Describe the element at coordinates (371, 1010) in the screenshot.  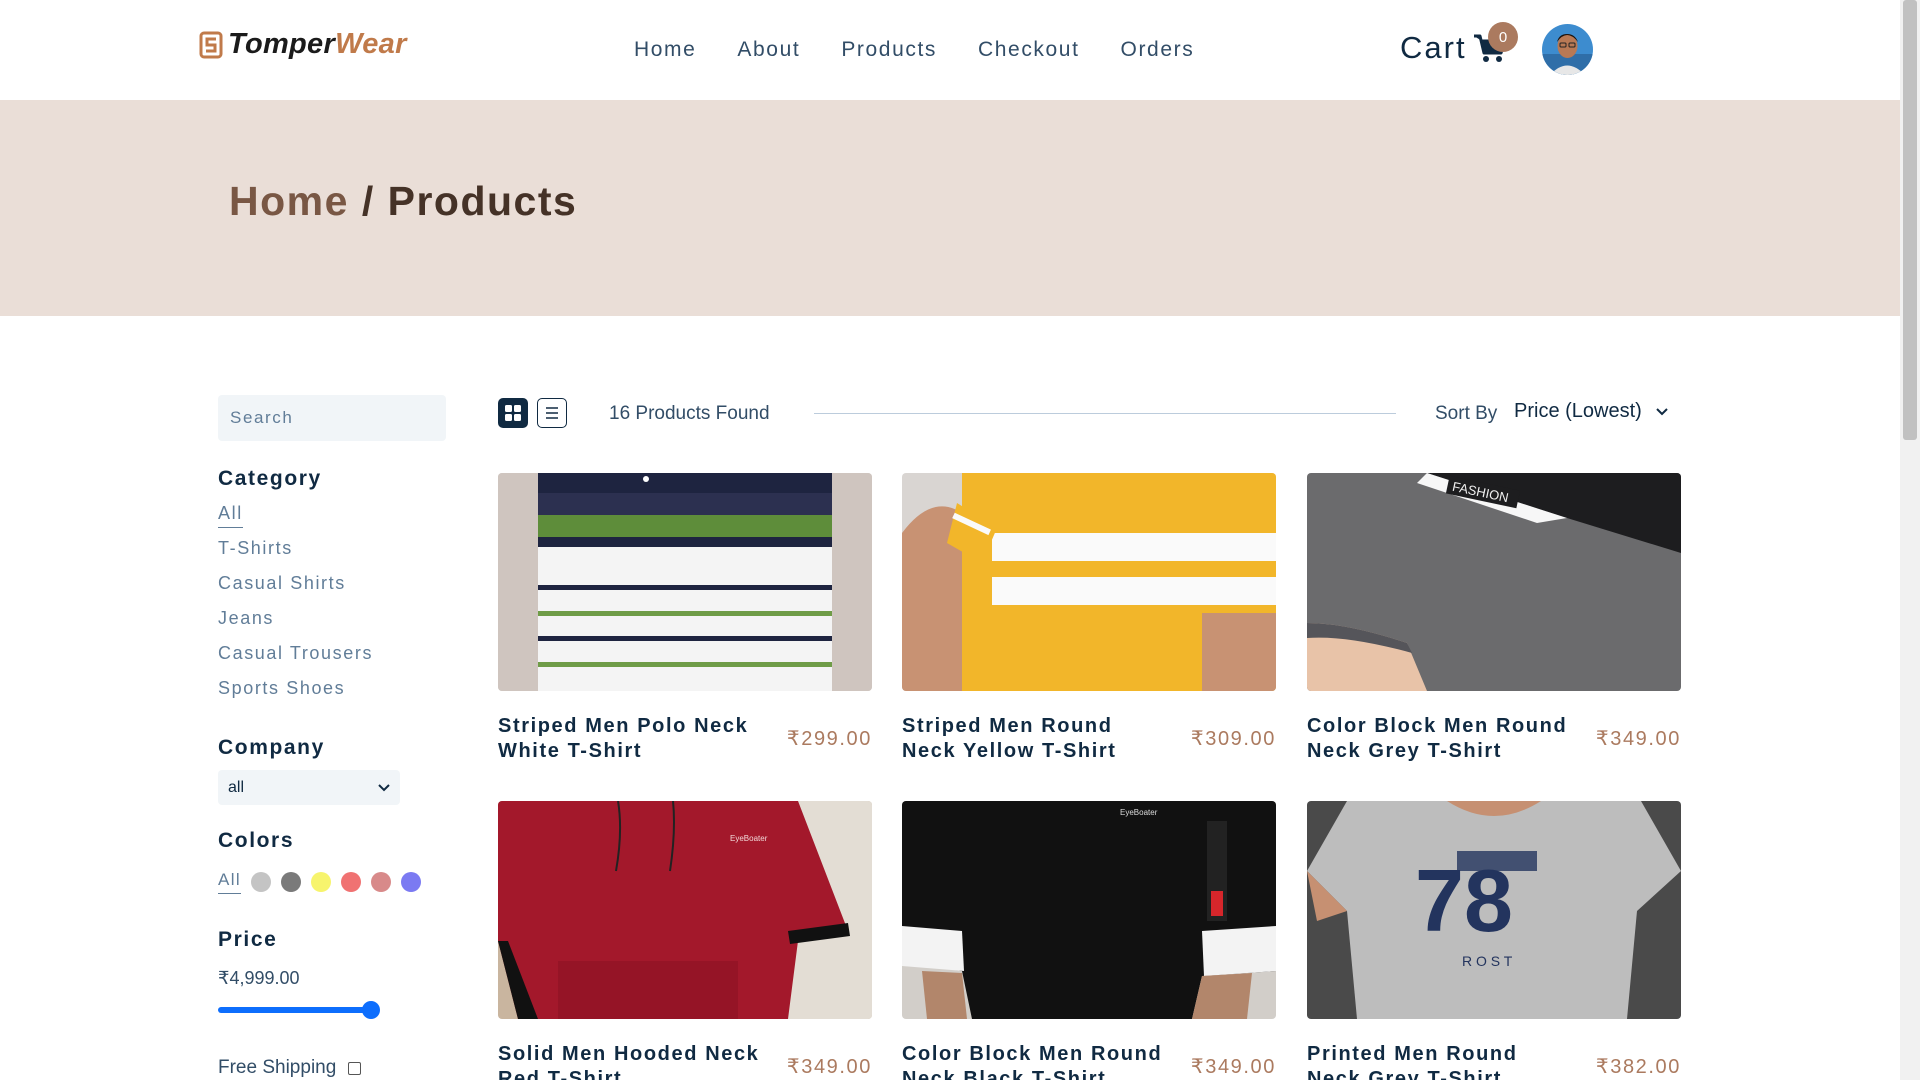
I see `price-slider-handle` at that location.